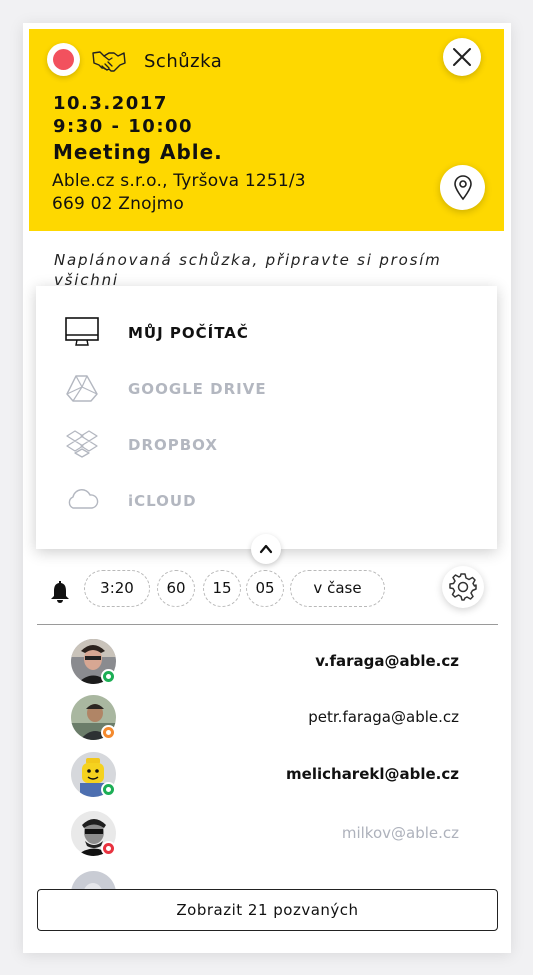 This screenshot has width=533, height=975. Describe the element at coordinates (383, 717) in the screenshot. I see `invitee-email: petr.faraga@able.cz` at that location.